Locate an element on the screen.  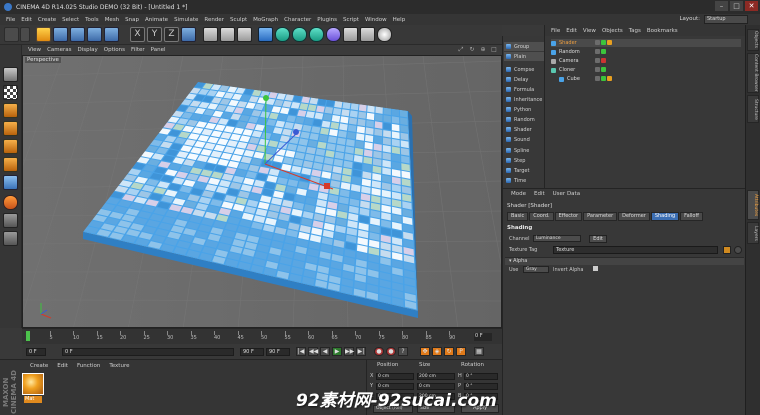
viewport-menu-cameras: Cameras is located at coordinates (59, 50).